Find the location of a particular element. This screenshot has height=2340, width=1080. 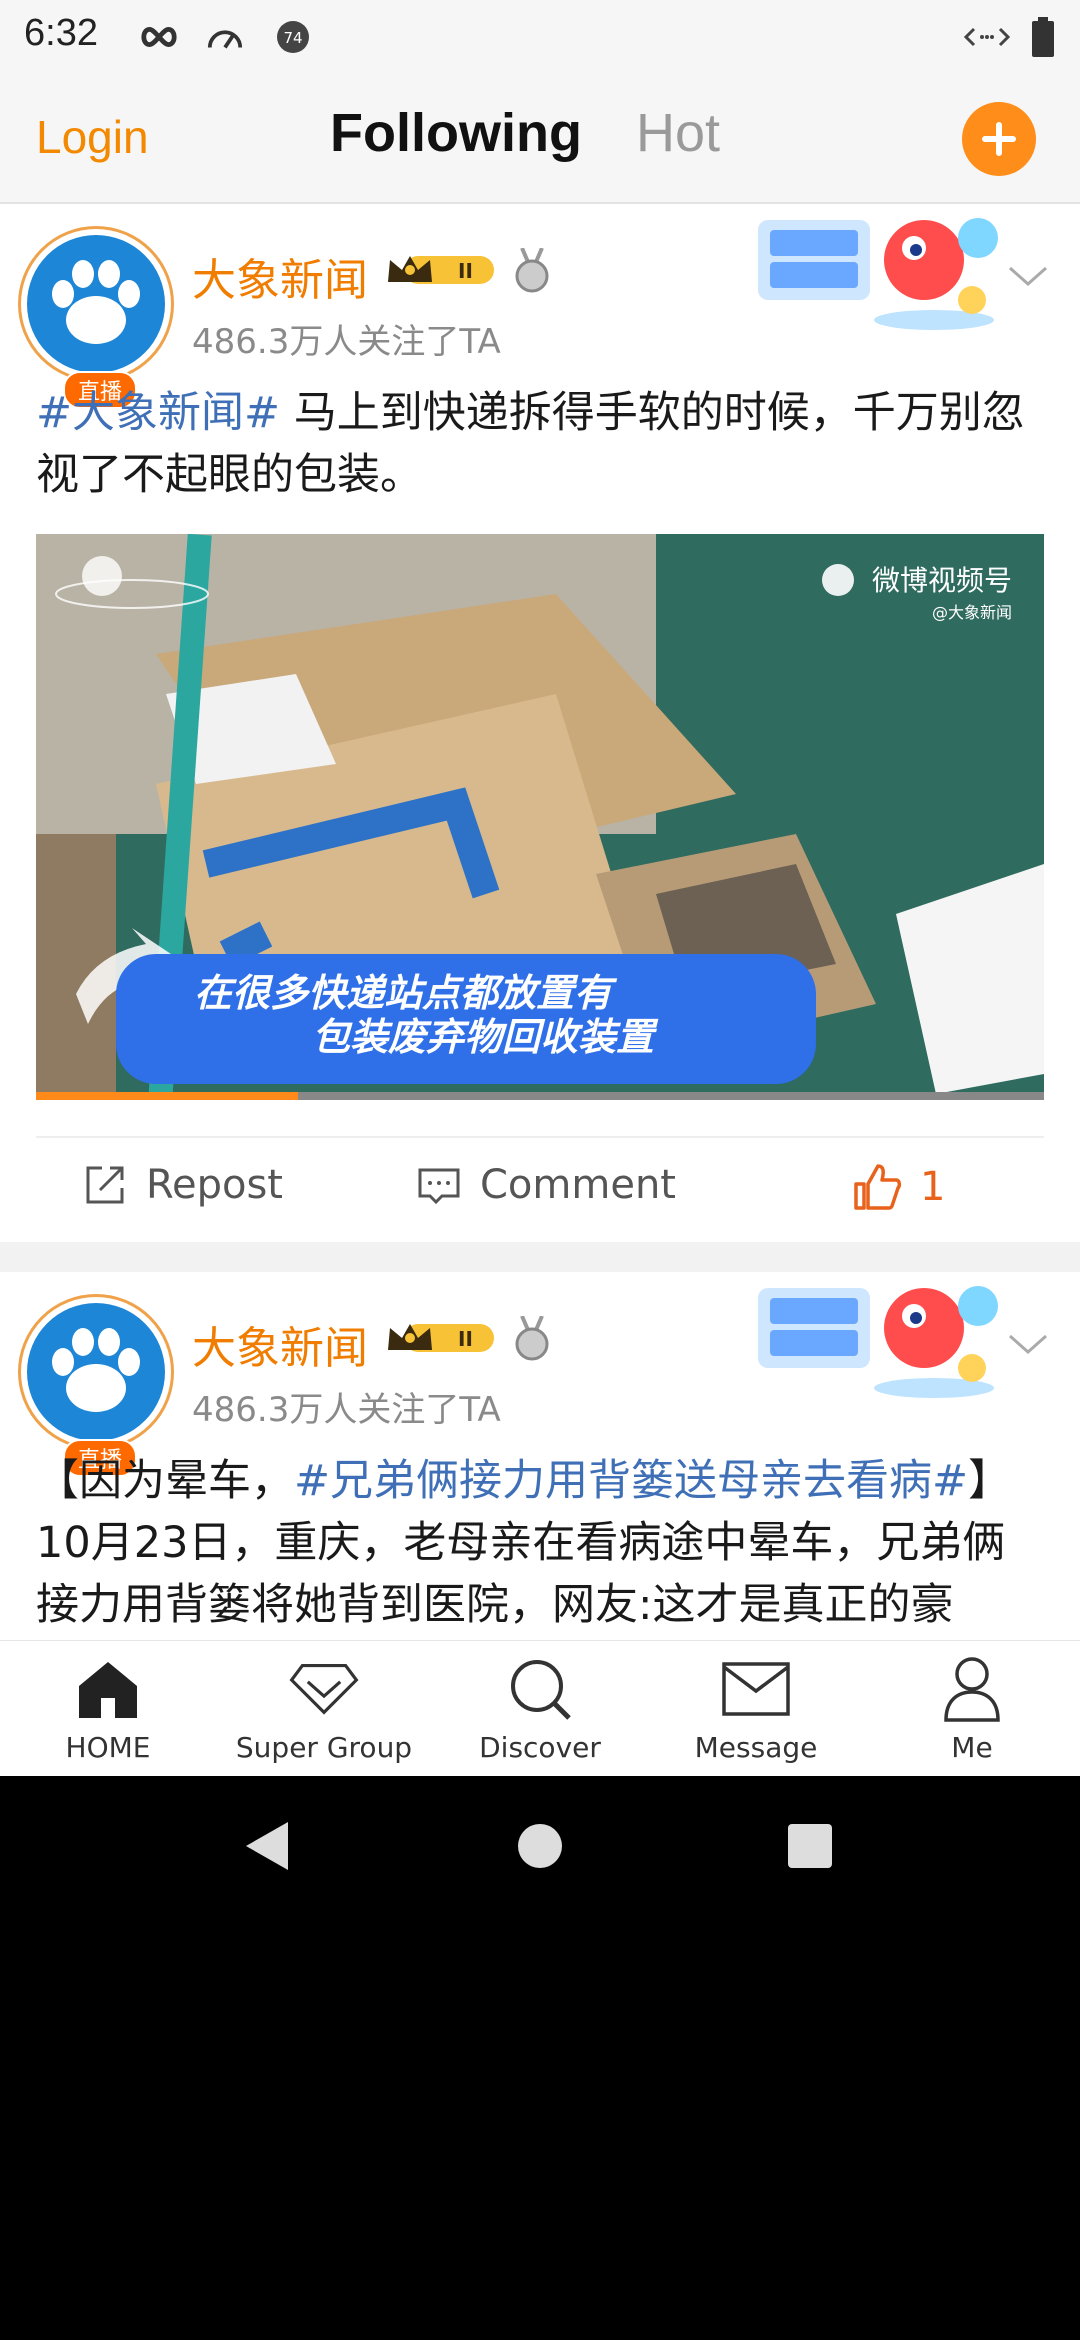

plus-icon is located at coordinates (999, 139).